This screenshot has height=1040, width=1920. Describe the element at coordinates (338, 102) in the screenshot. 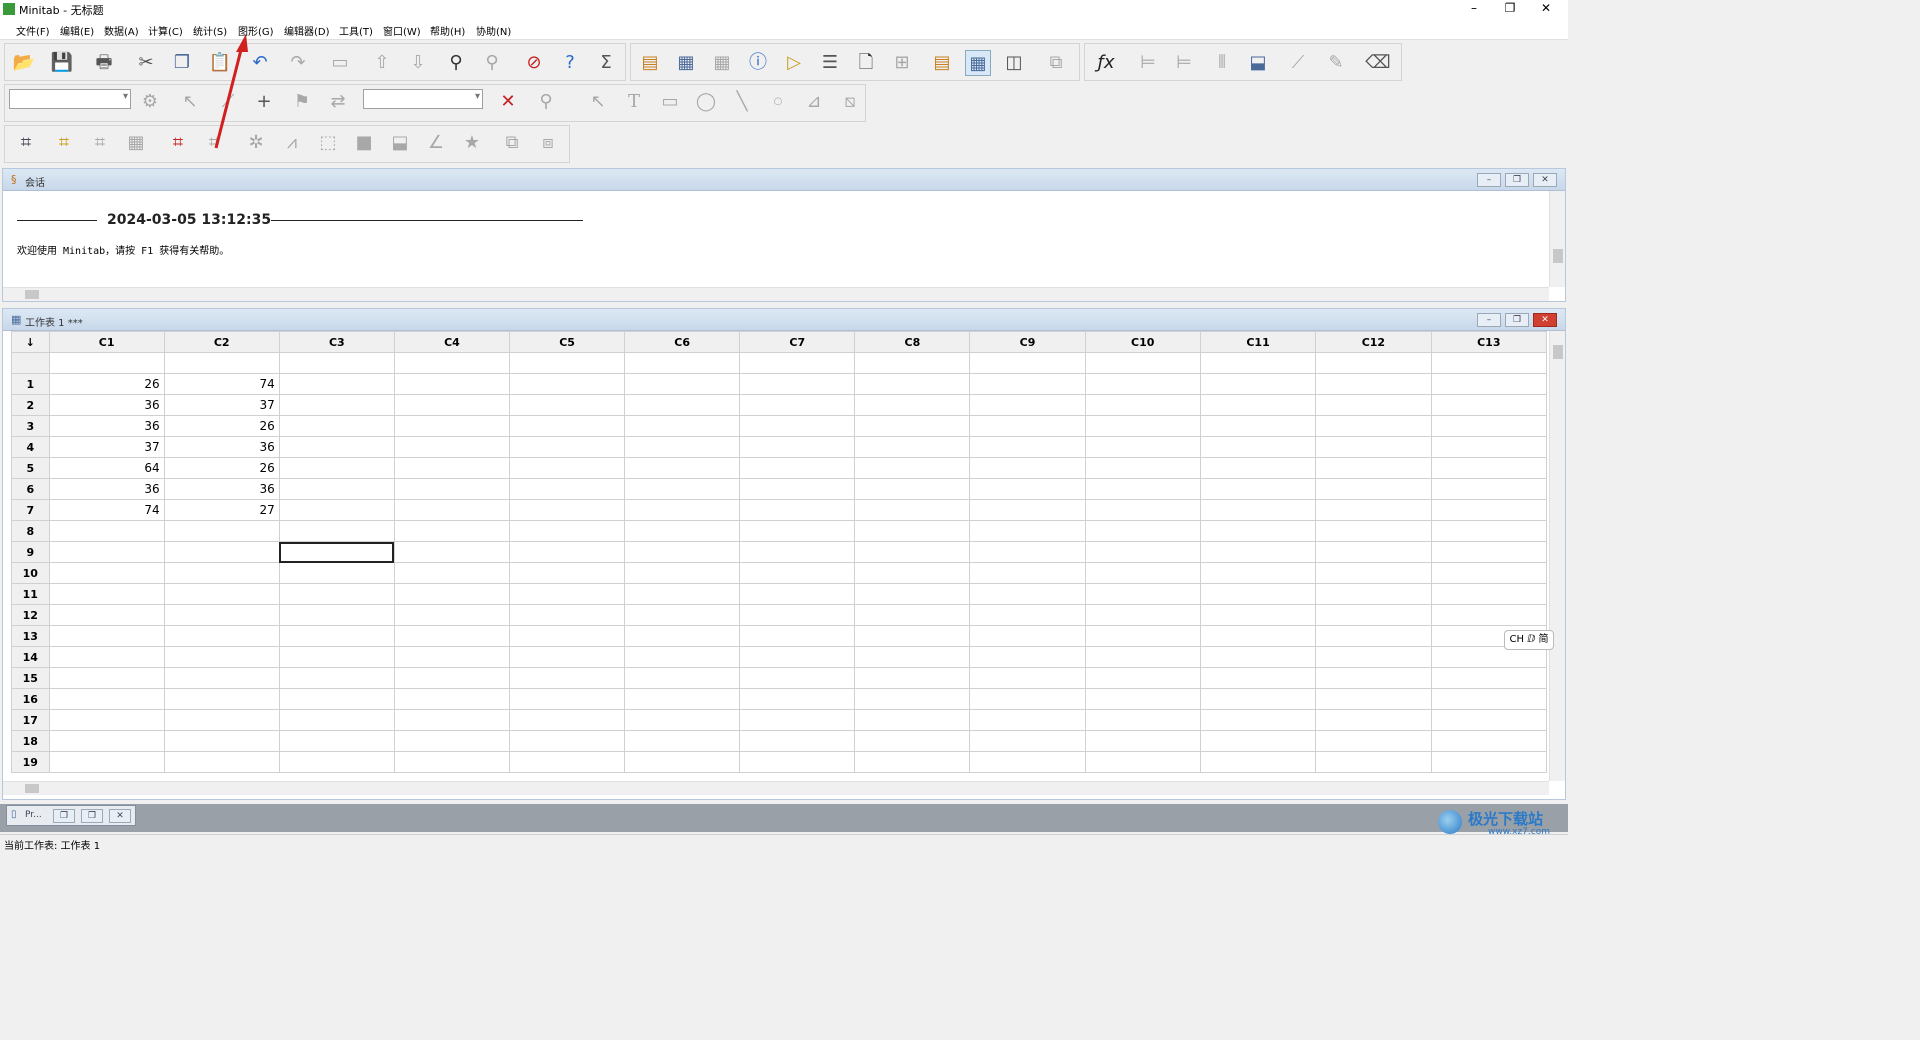

I see `swap-icon: ⇄` at that location.